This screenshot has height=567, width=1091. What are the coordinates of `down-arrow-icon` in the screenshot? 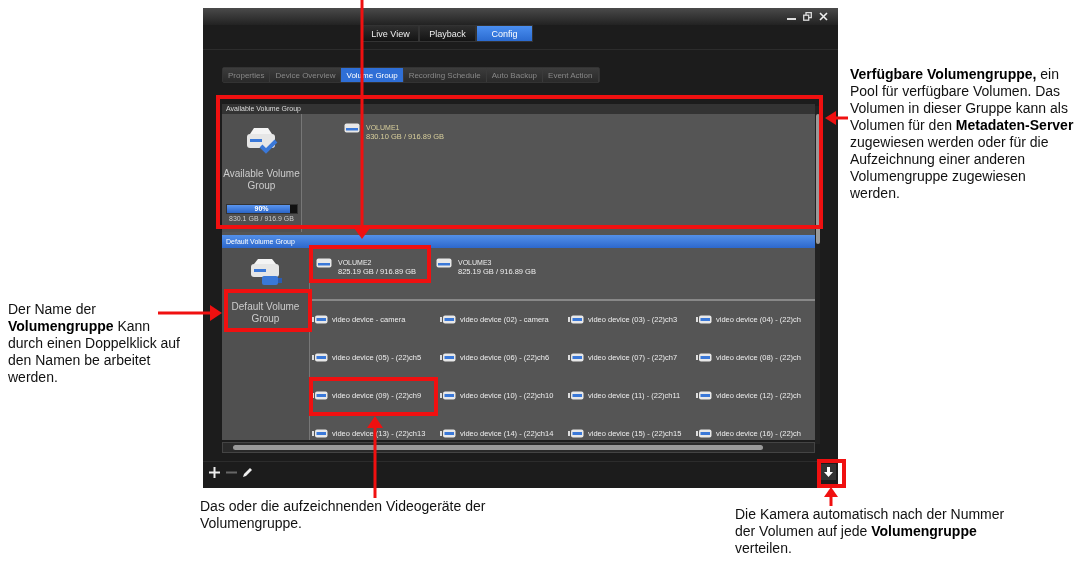 It's located at (828, 472).